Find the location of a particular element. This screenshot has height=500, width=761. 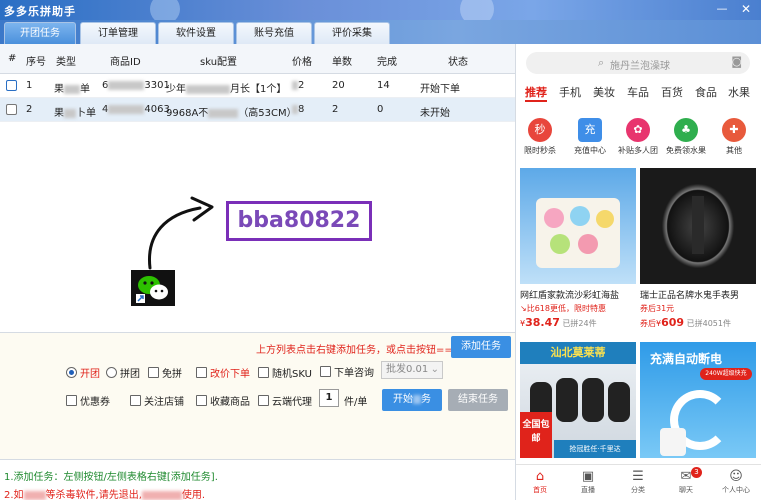

minimize-button: — is located at coordinates (722, 9).